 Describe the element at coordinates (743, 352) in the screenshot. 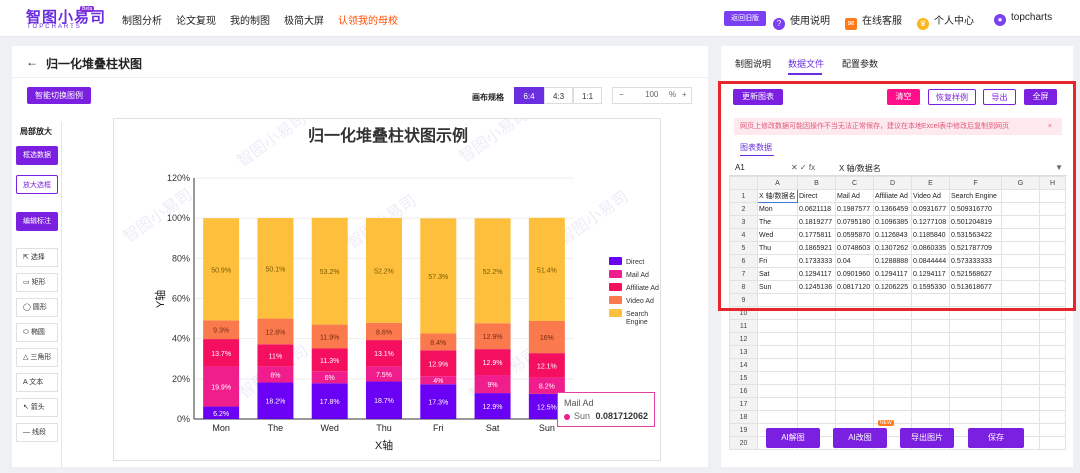

I see `row-header: 13` at that location.